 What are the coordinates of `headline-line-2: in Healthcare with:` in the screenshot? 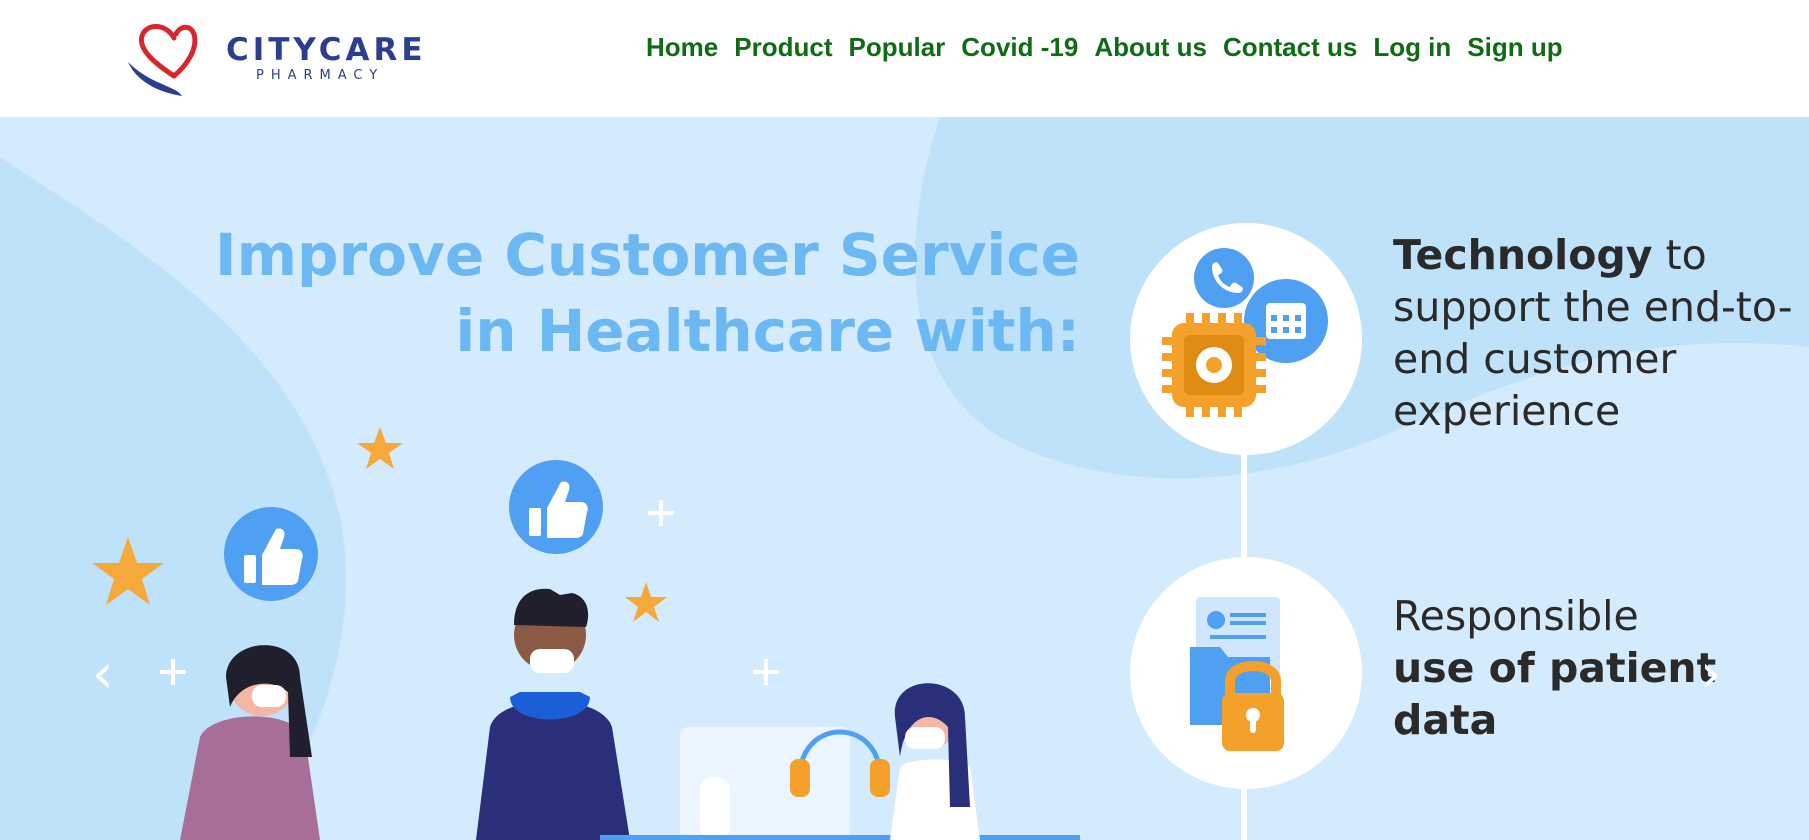 It's located at (767, 331).